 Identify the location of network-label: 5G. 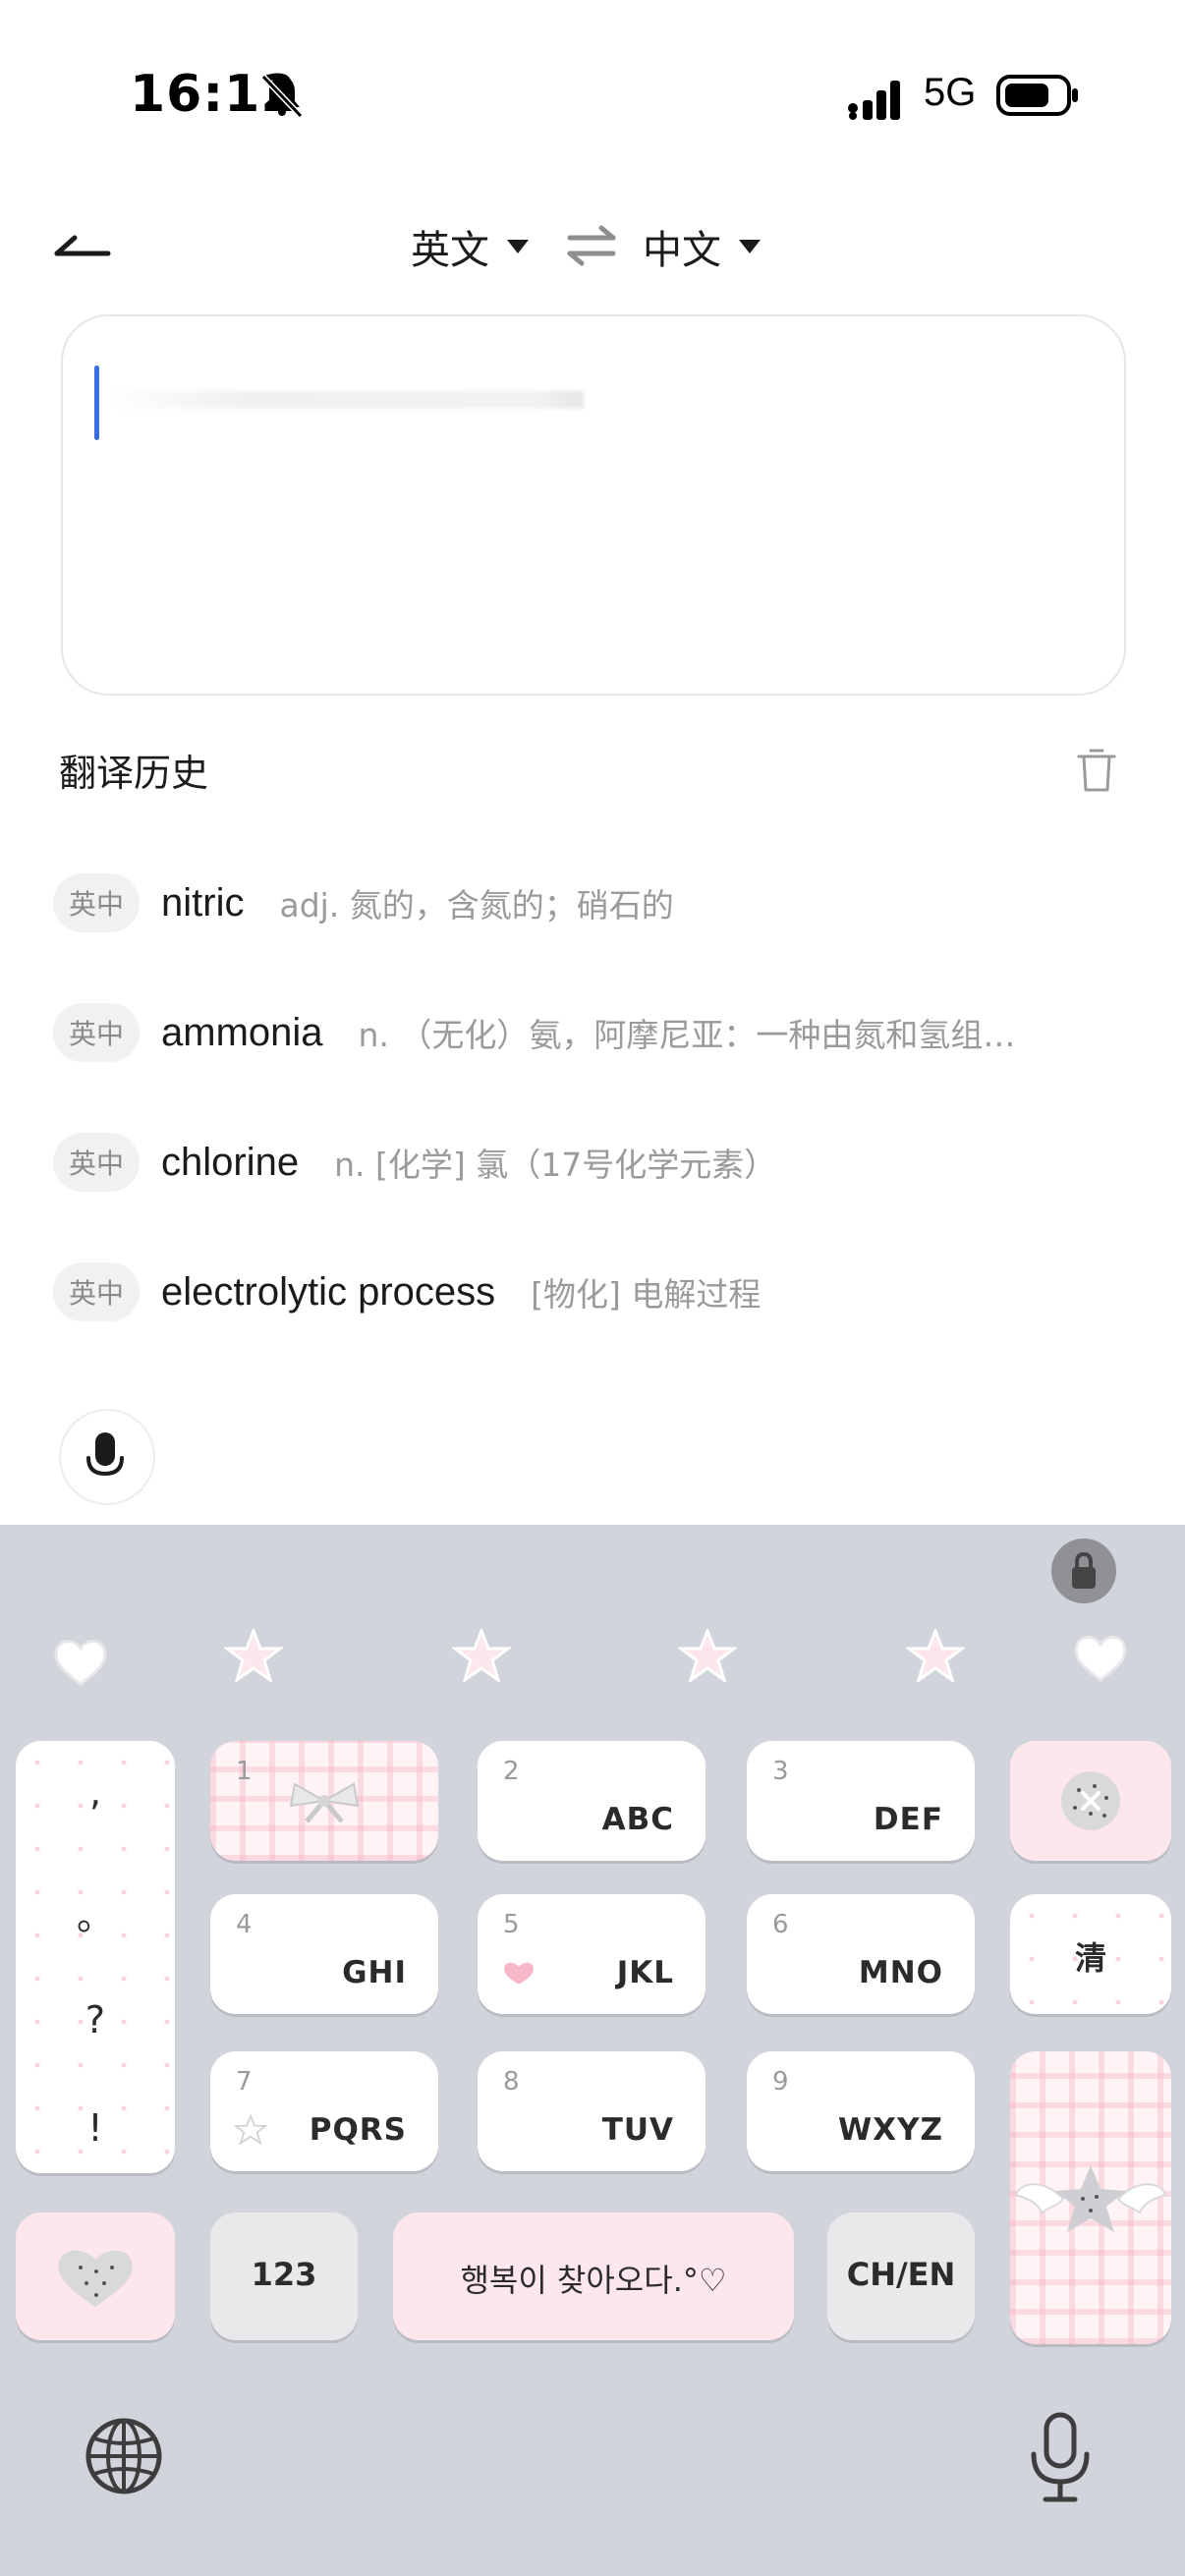
(951, 92).